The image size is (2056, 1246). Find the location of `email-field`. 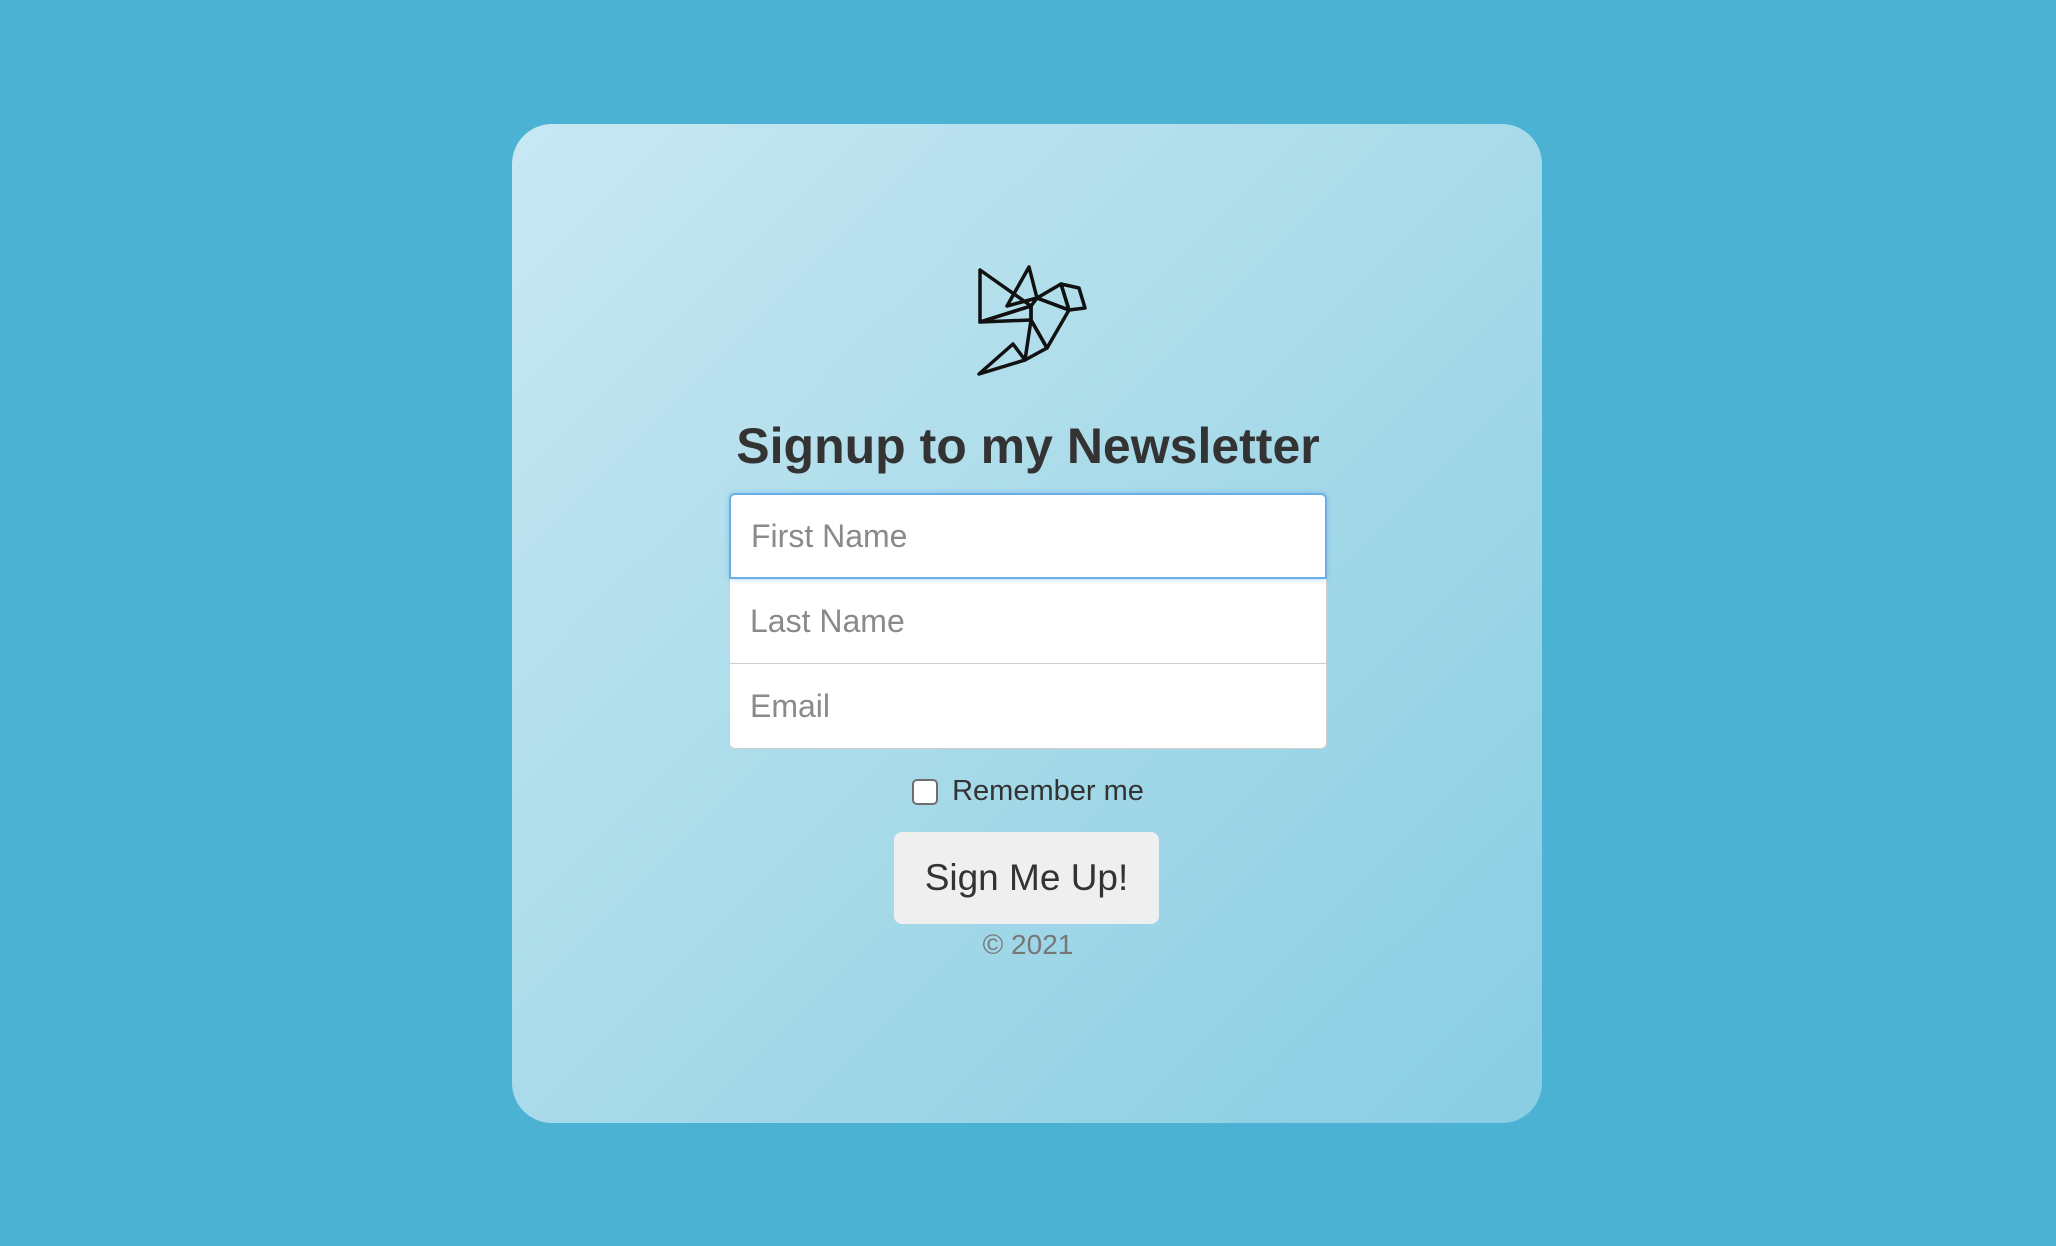

email-field is located at coordinates (1028, 706).